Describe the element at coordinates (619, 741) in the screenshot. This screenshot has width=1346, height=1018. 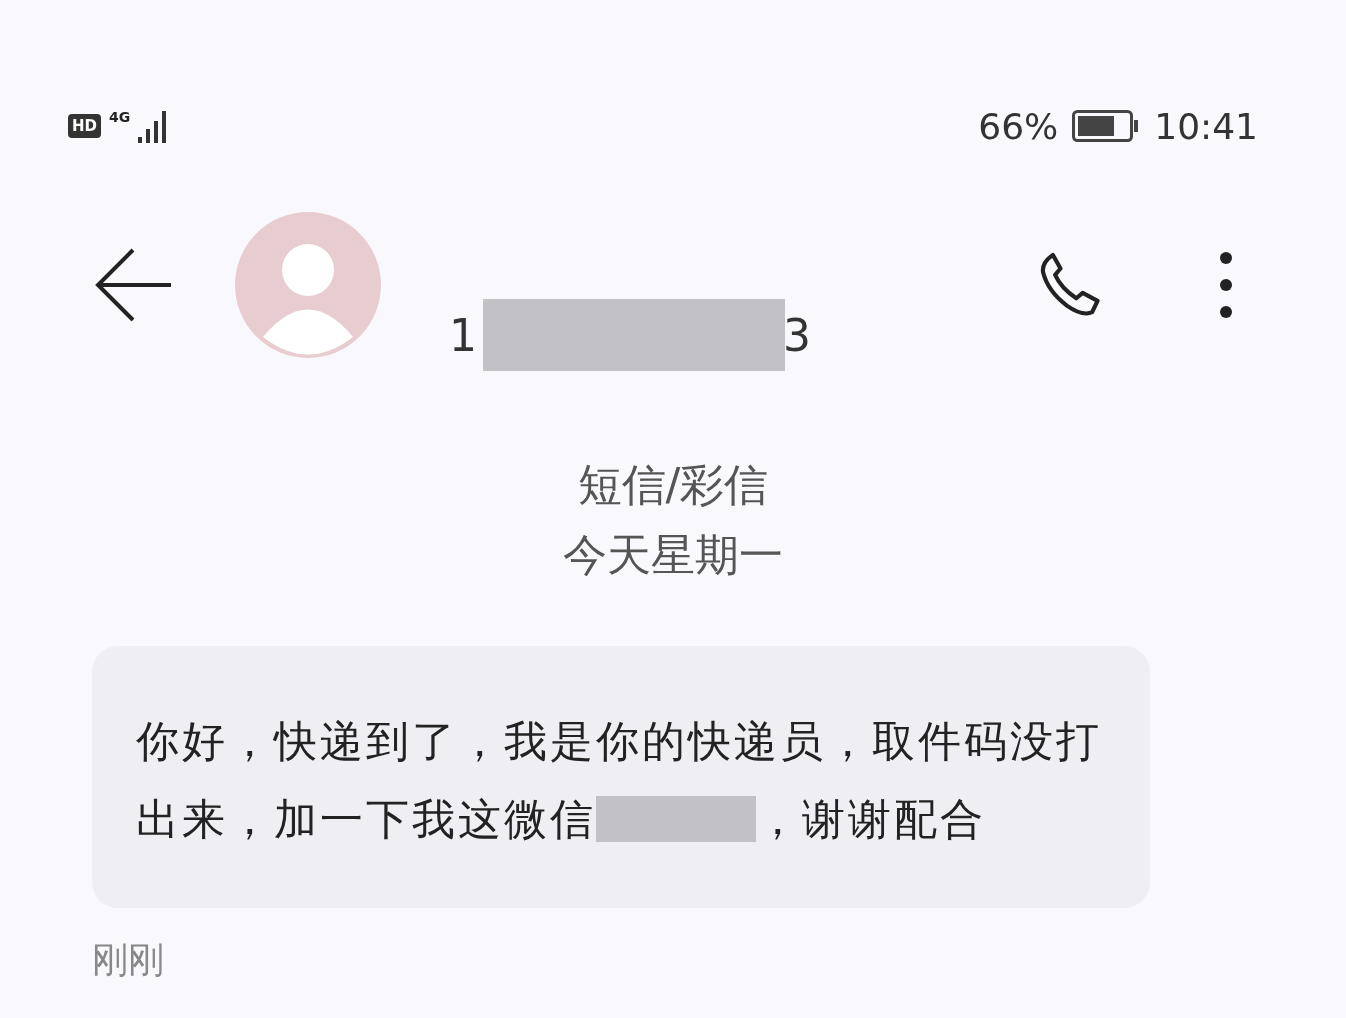
I see `message-text: 你好，快递到了，我是你的快递员，取件码没打` at that location.